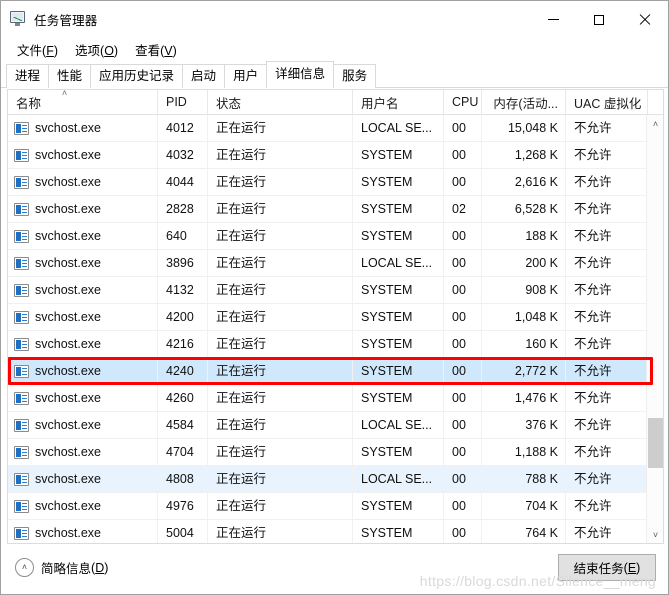 The height and width of the screenshot is (595, 669). Describe the element at coordinates (524, 531) in the screenshot. I see `cell-memory: 764 K` at that location.